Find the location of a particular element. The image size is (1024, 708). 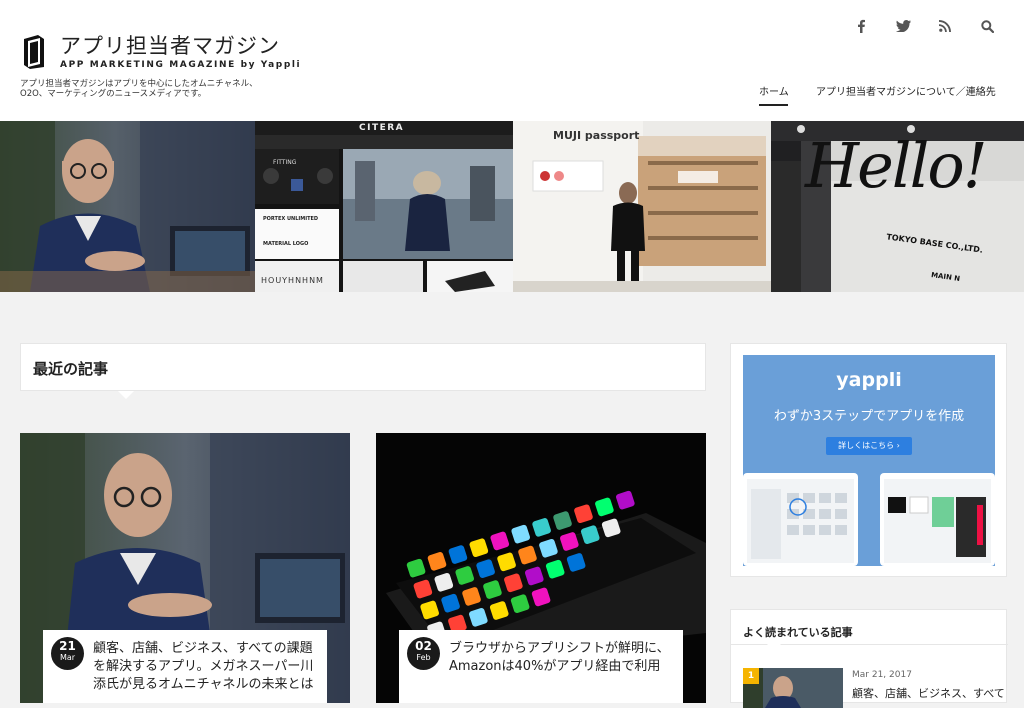

yappli-ad-banner: yappli わずか3ステップでアプリを作成 詳しくはこちら › is located at coordinates (869, 460).